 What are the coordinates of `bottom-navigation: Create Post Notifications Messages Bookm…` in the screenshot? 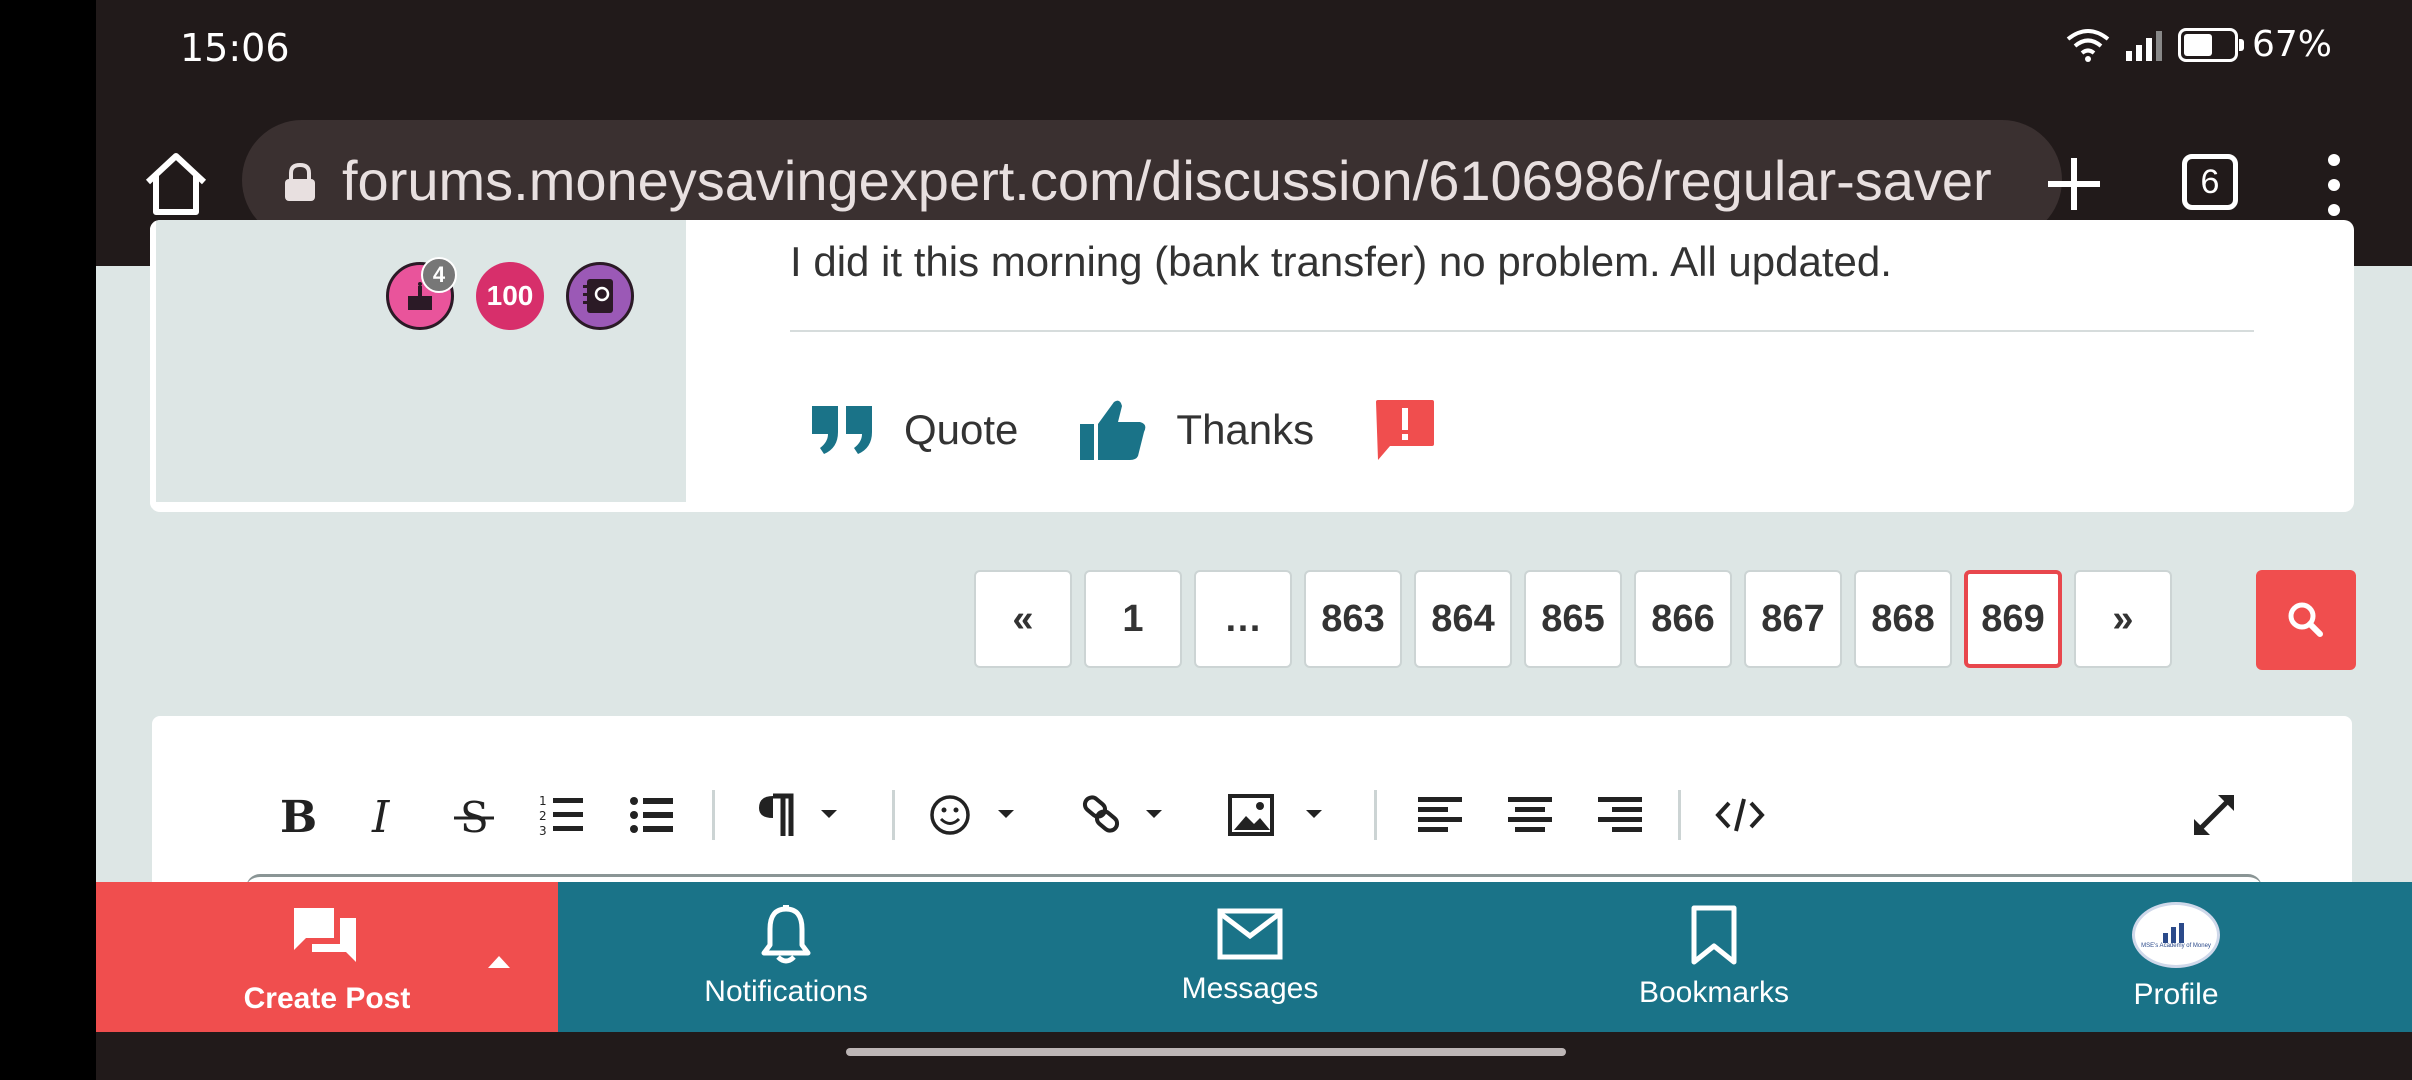 It's located at (1254, 957).